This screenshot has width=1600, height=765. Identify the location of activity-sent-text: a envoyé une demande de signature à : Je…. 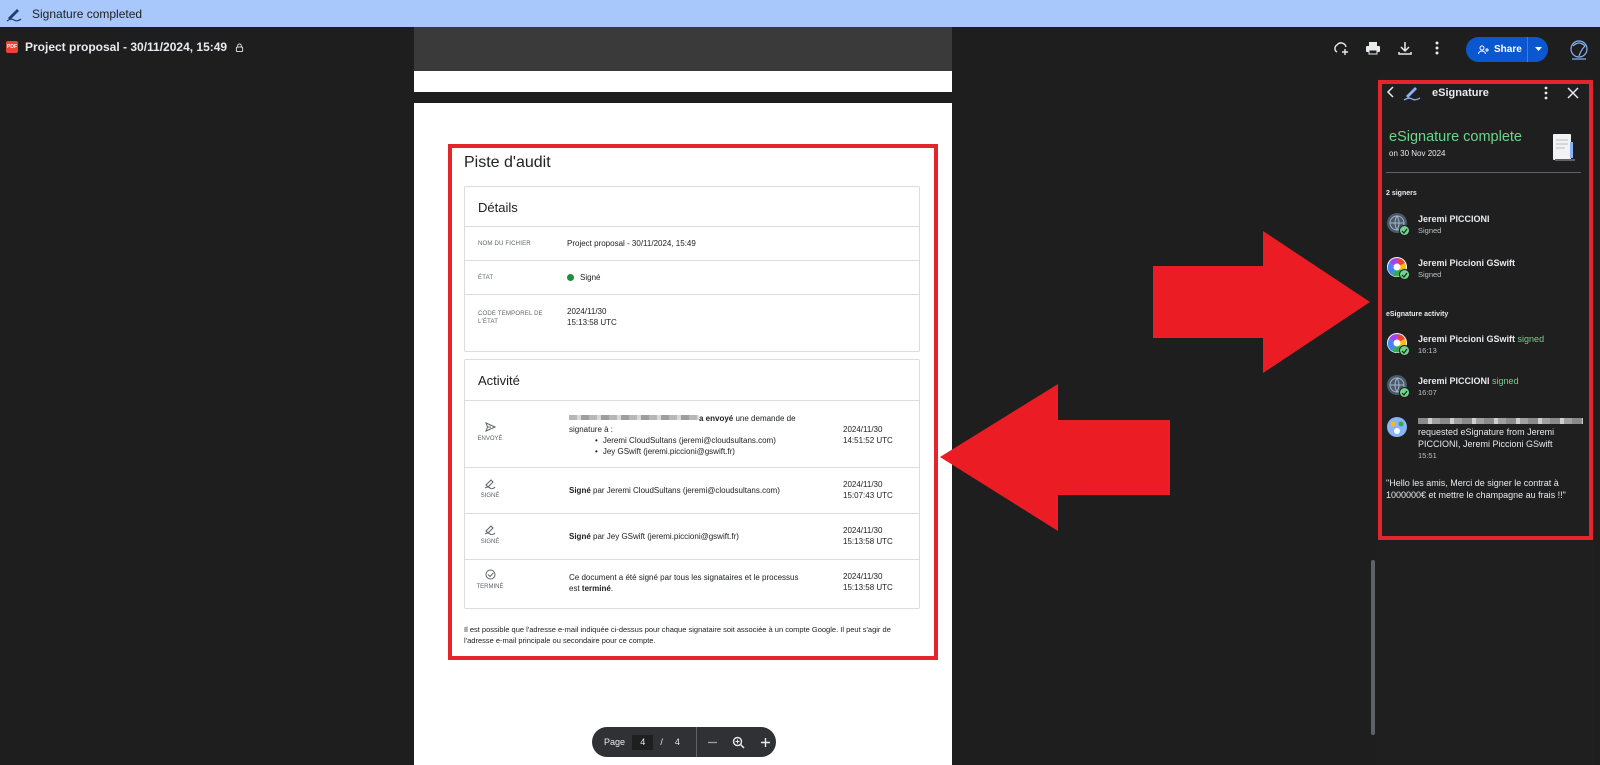
(690, 435).